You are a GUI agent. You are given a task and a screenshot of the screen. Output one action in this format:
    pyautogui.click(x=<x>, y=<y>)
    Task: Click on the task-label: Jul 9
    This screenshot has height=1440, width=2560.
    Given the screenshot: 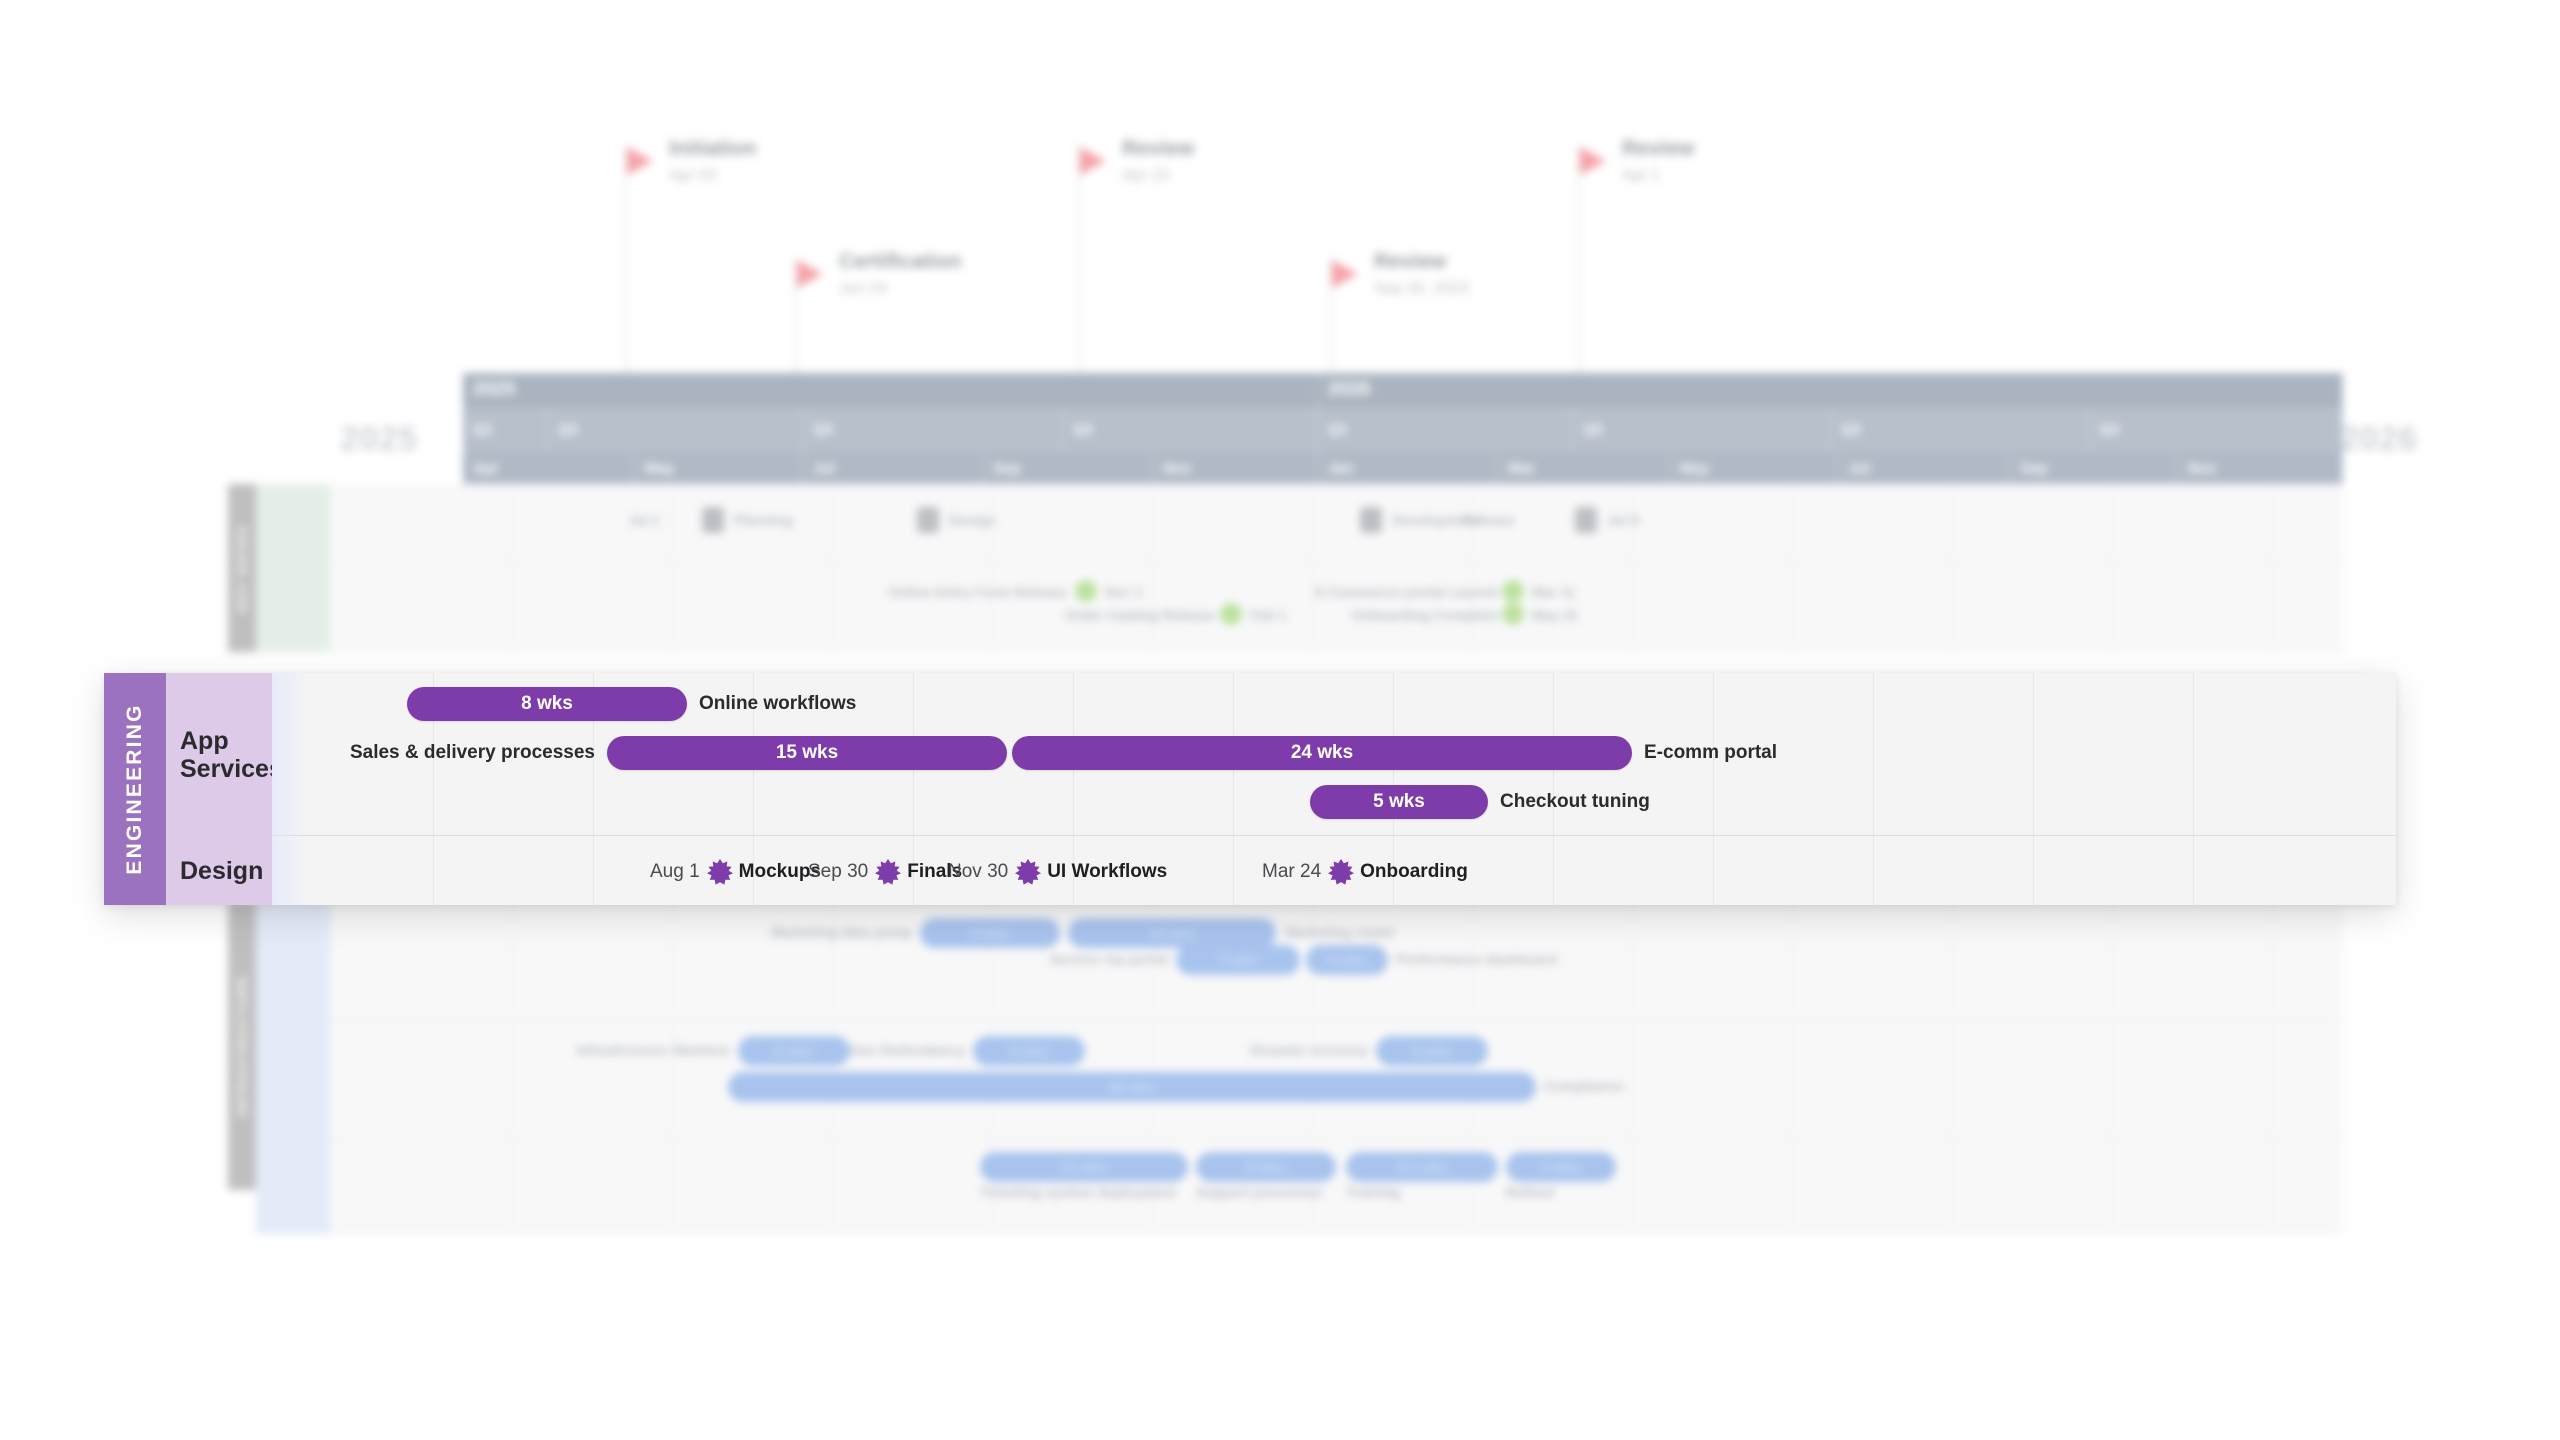 What is the action you would take?
    pyautogui.click(x=1623, y=520)
    